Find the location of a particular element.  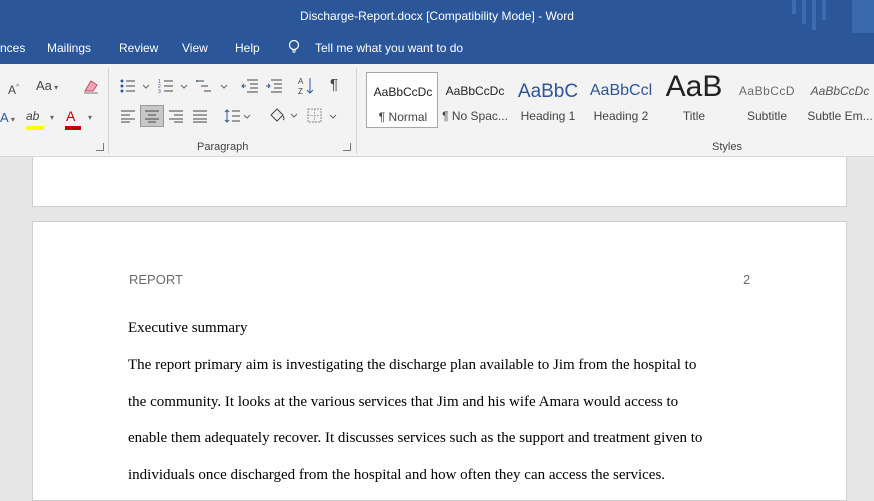

font-color-button: A ▾ is located at coordinates (78, 119).